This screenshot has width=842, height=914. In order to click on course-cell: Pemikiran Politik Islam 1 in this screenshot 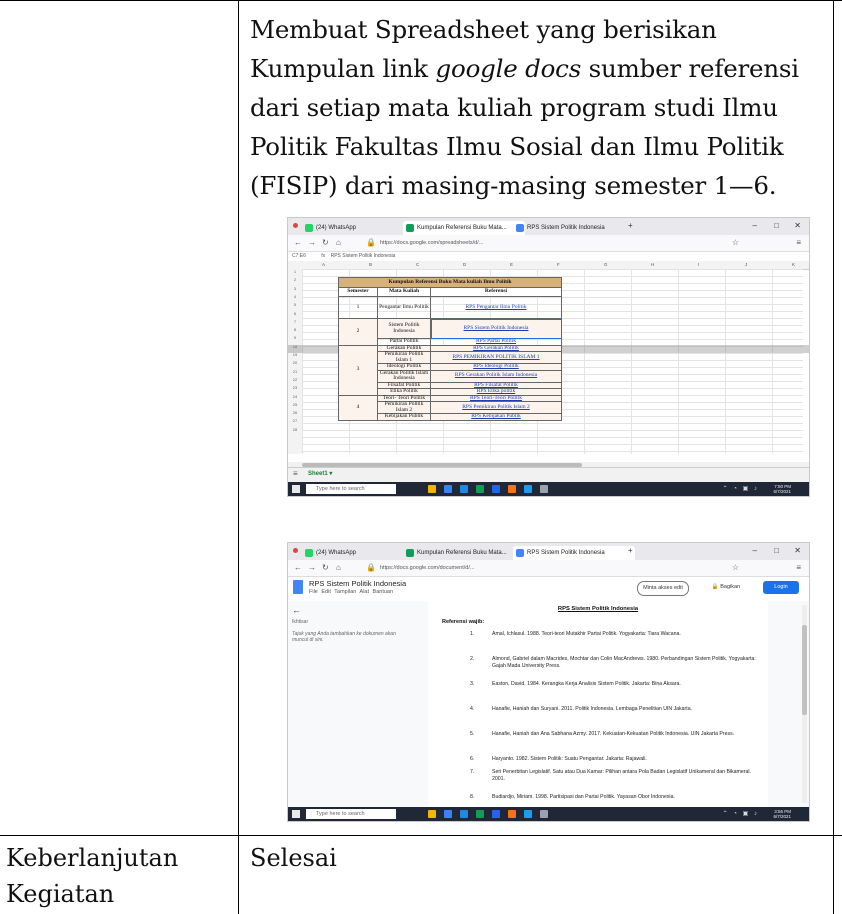, I will do `click(404, 357)`.